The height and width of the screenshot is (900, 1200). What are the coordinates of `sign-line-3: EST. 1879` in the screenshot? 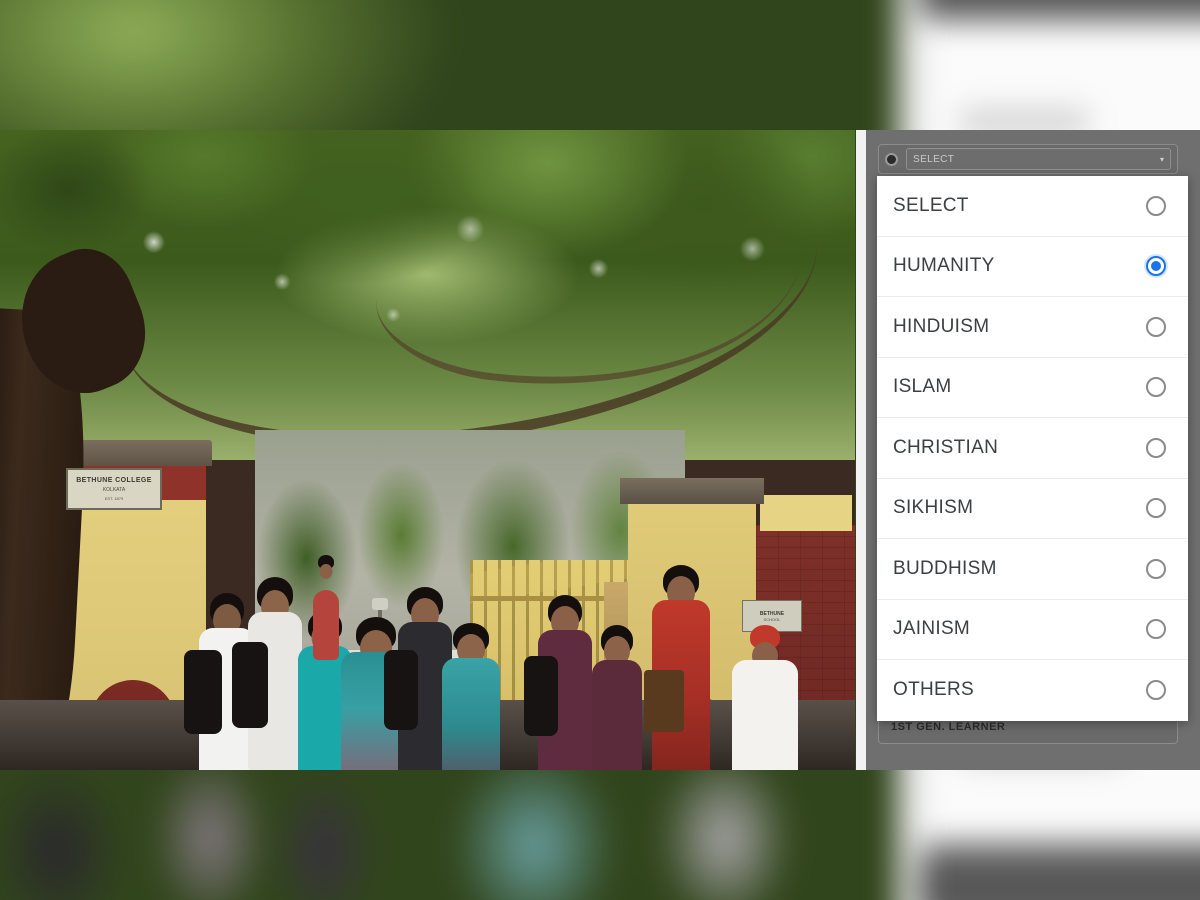 It's located at (114, 498).